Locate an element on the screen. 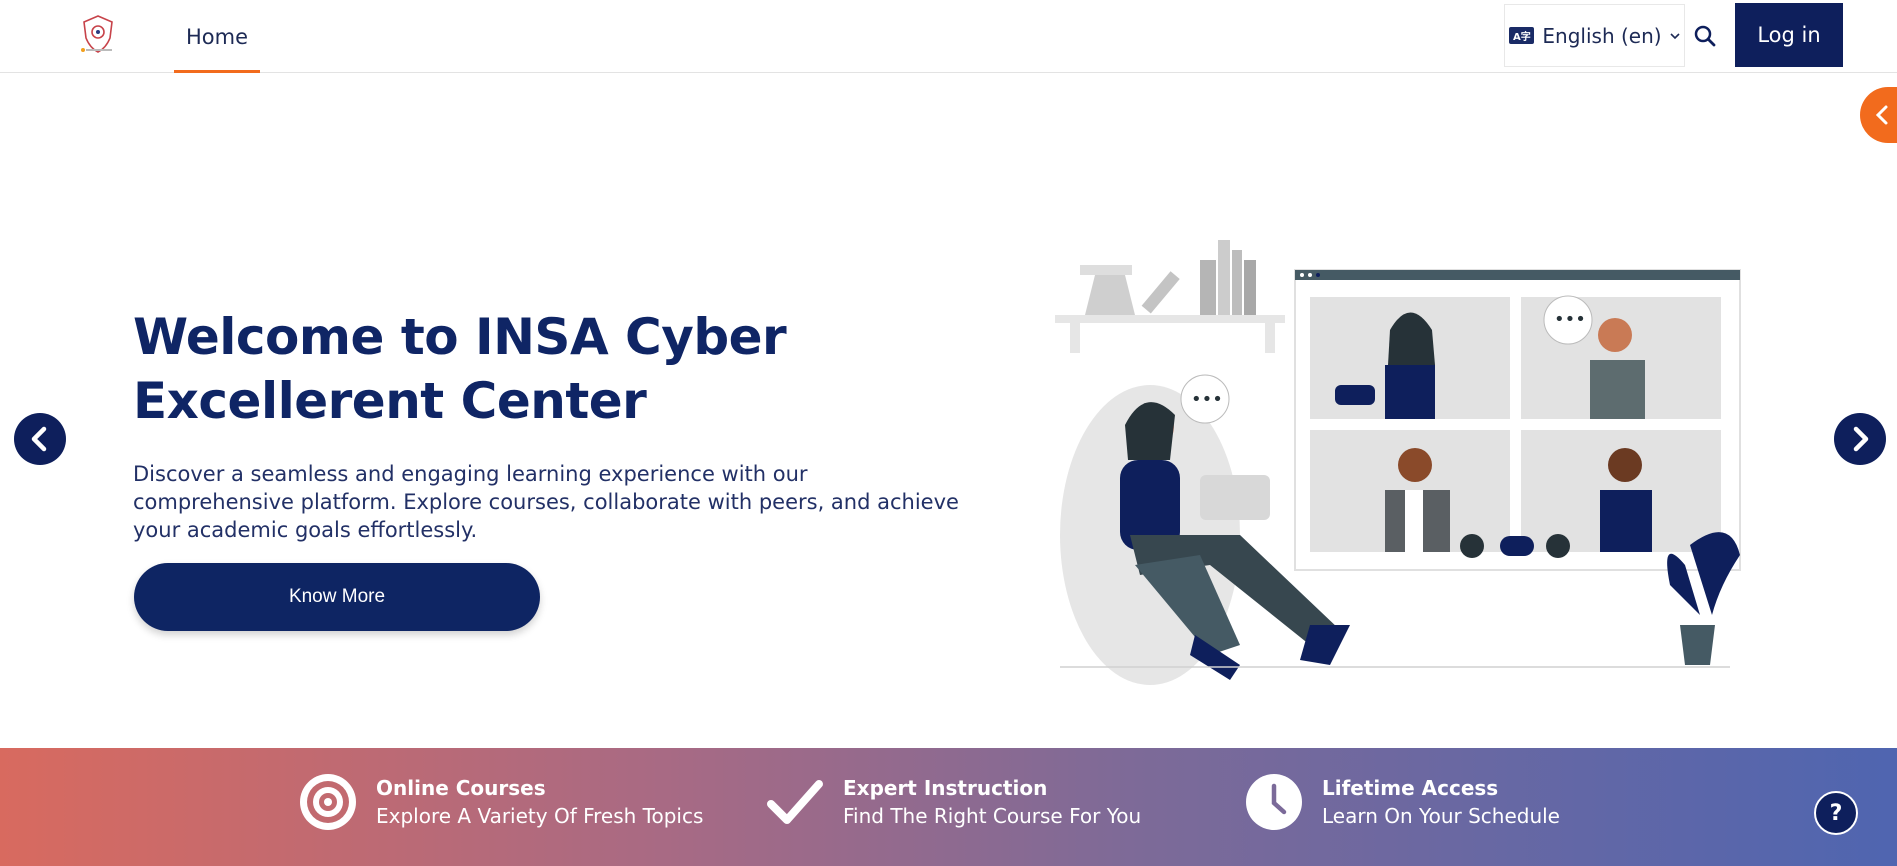  clock-icon is located at coordinates (1274, 802).